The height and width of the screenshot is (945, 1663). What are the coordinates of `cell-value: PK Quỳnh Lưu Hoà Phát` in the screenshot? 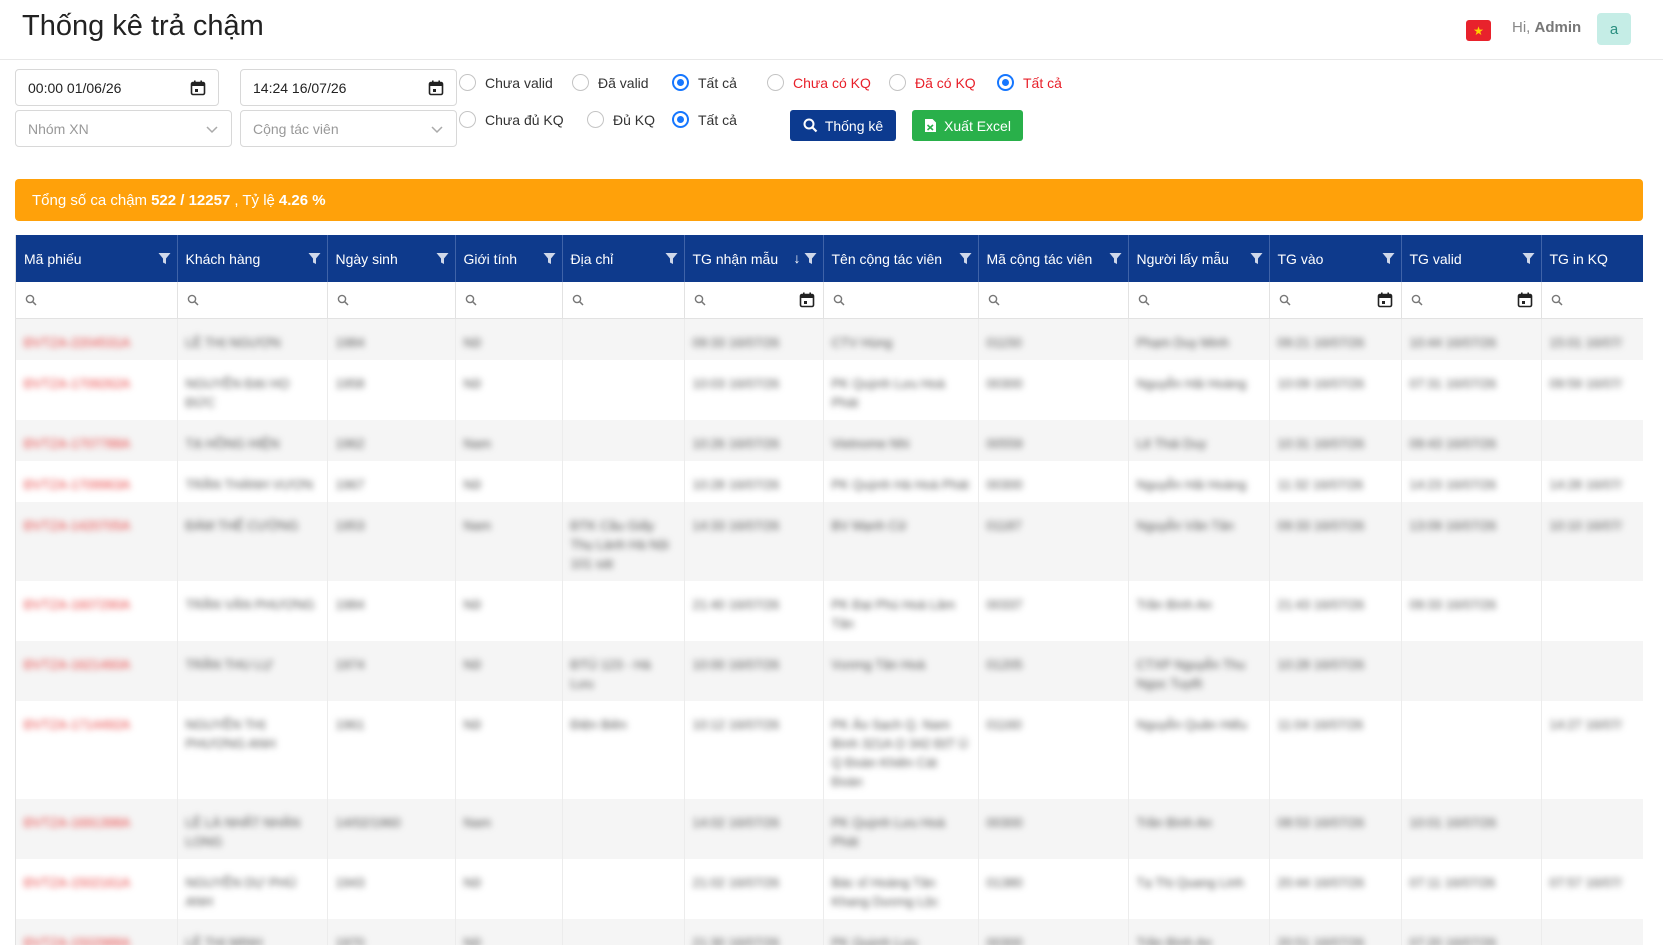 It's located at (888, 392).